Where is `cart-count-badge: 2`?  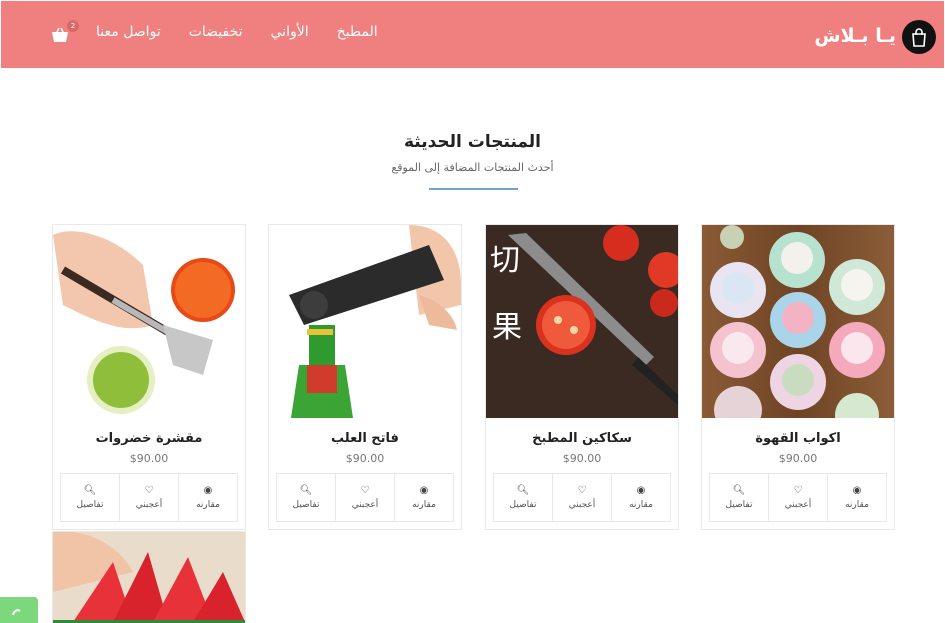
cart-count-badge: 2 is located at coordinates (73, 26).